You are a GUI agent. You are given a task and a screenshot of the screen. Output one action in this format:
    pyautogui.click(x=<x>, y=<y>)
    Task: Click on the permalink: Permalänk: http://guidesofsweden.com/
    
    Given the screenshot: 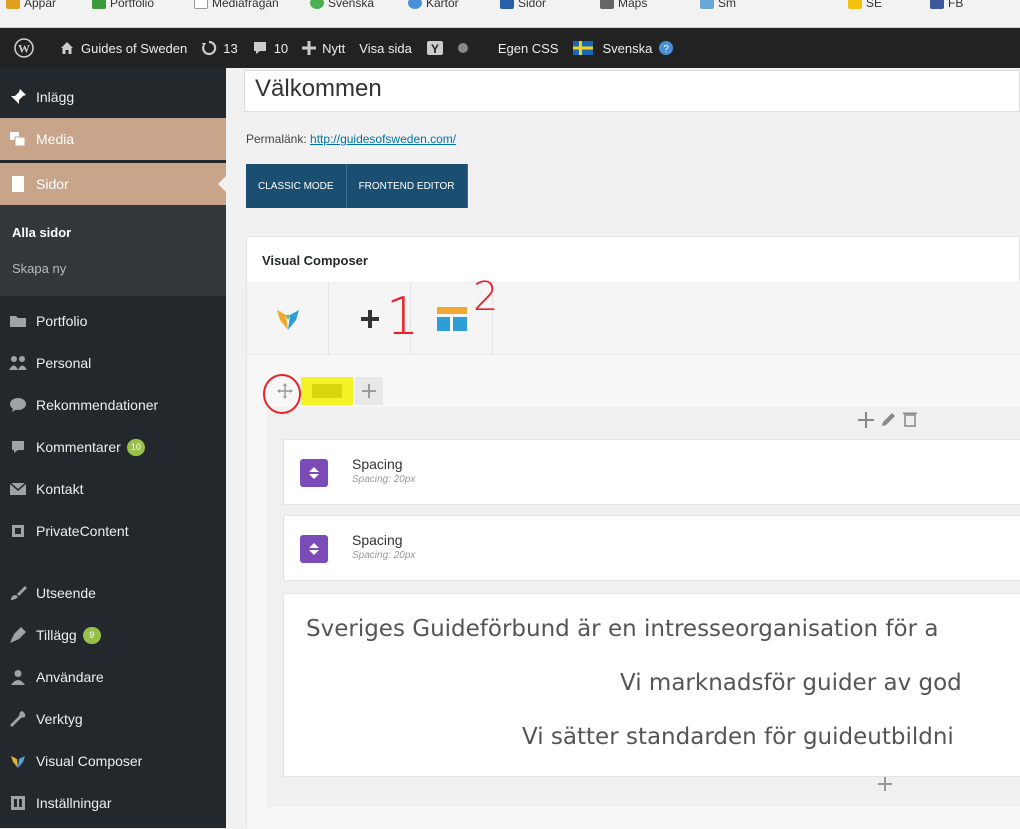 What is the action you would take?
    pyautogui.click(x=351, y=139)
    